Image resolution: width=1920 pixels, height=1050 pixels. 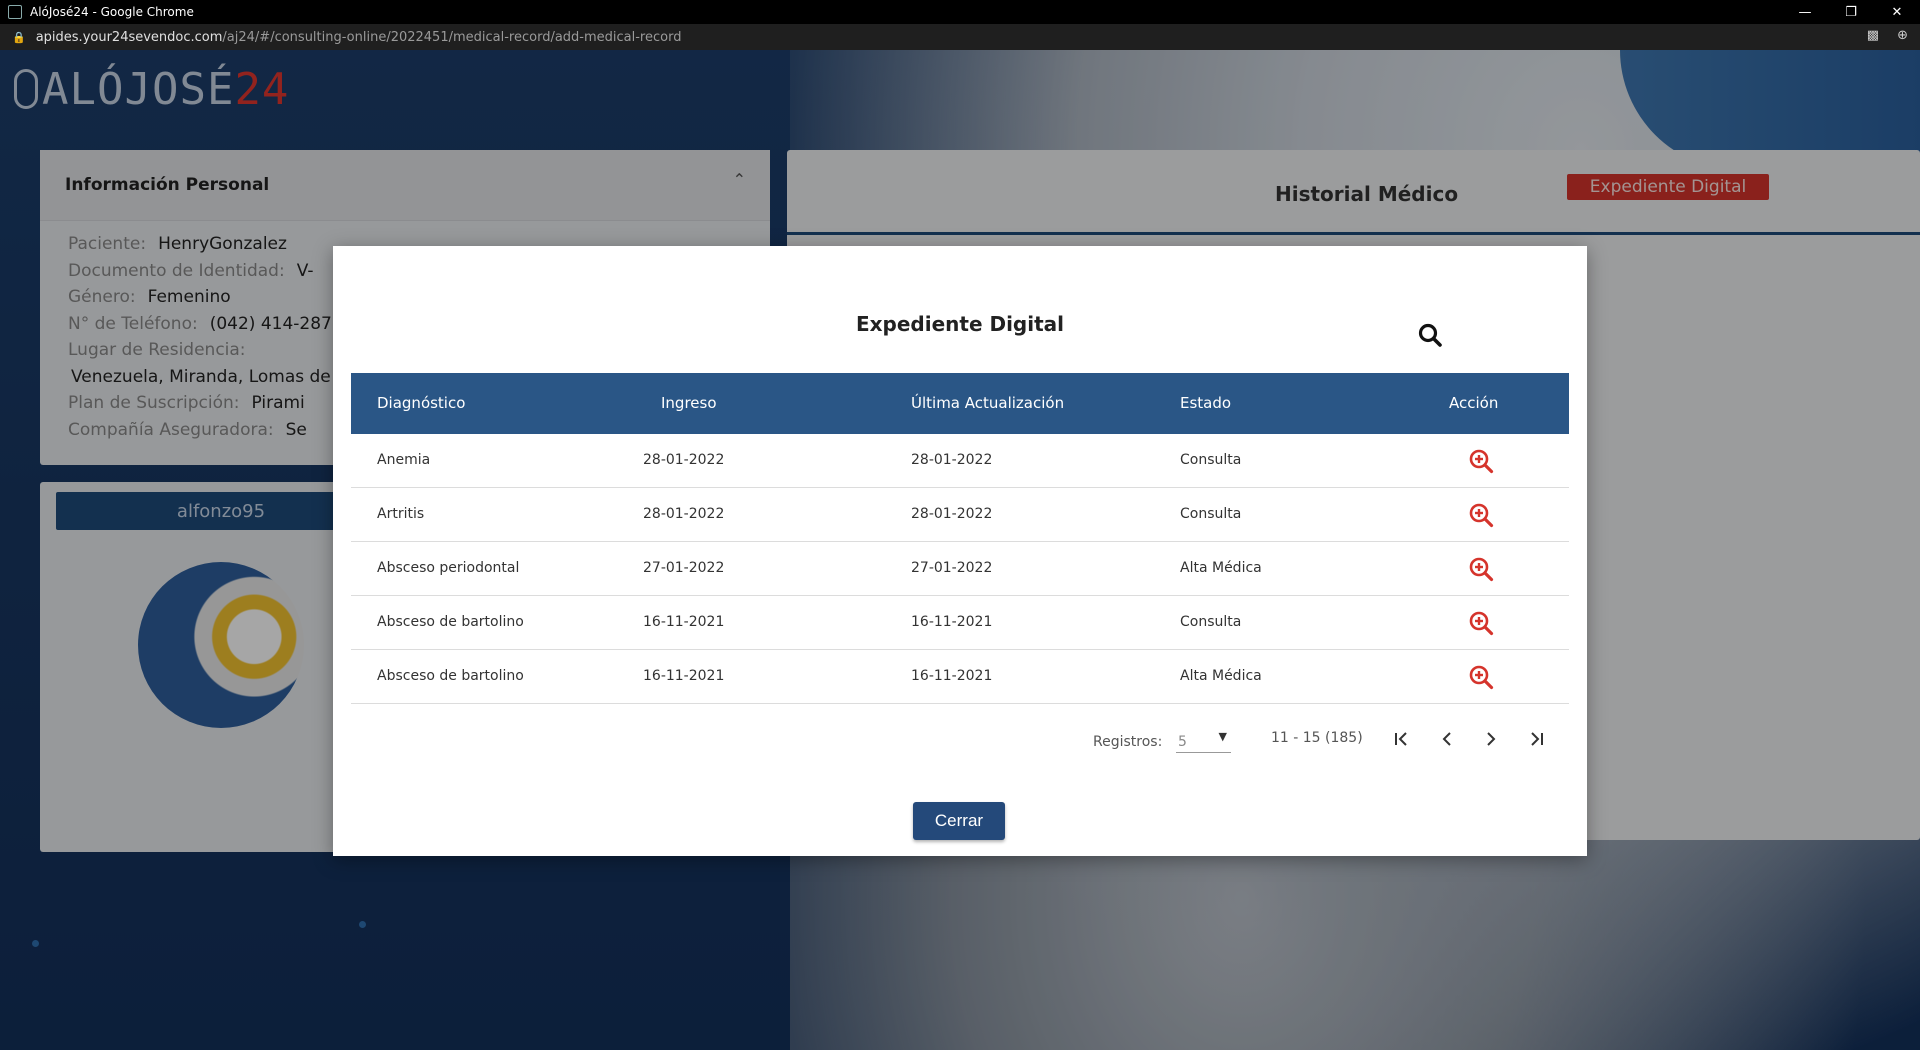 I want to click on page-size-select: 5 ▼, so click(x=1203, y=741).